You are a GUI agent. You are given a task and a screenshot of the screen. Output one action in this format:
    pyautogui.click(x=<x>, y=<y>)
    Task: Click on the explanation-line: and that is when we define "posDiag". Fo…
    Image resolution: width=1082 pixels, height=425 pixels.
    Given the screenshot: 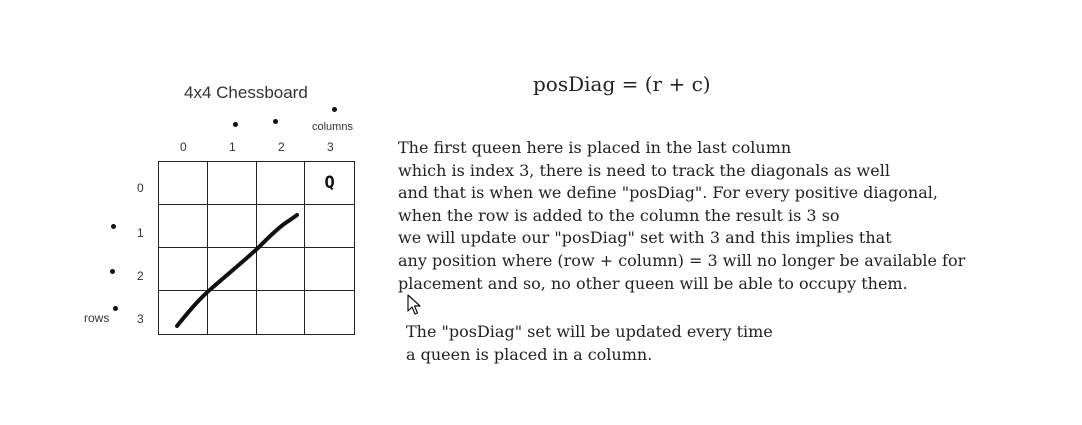 What is the action you would take?
    pyautogui.click(x=668, y=193)
    